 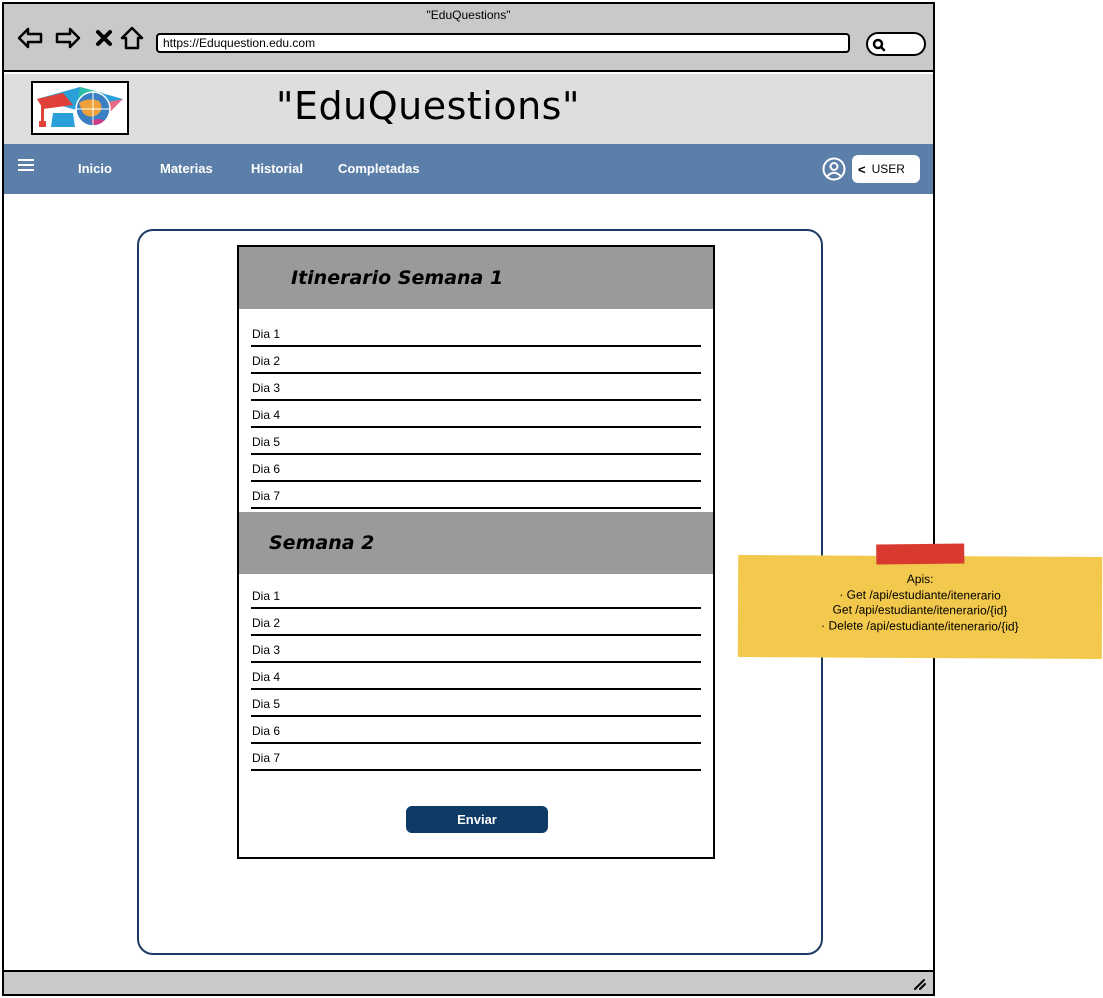 What do you see at coordinates (920, 610) in the screenshot?
I see `note-api-line: Get /api/estudiante/itenerario/{id}` at bounding box center [920, 610].